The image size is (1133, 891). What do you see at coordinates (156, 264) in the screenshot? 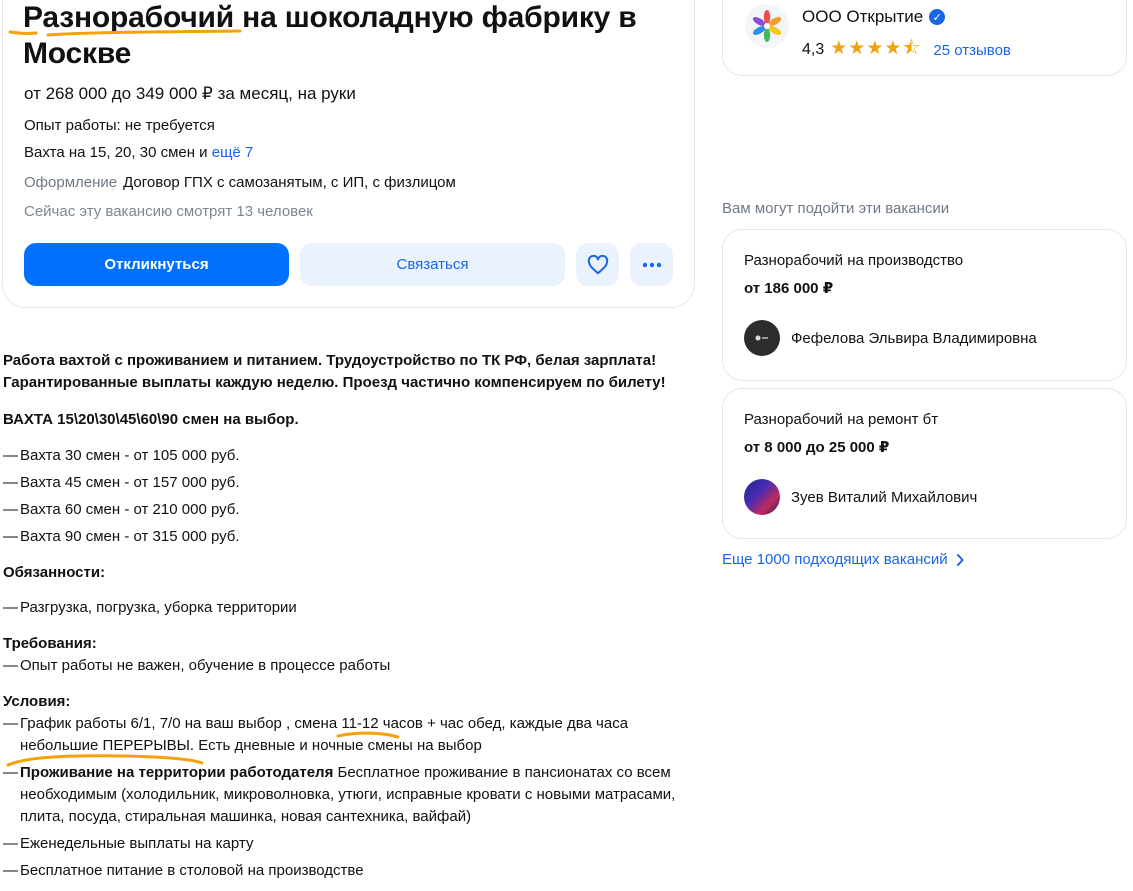
I see `apply-button: Откликнуться` at bounding box center [156, 264].